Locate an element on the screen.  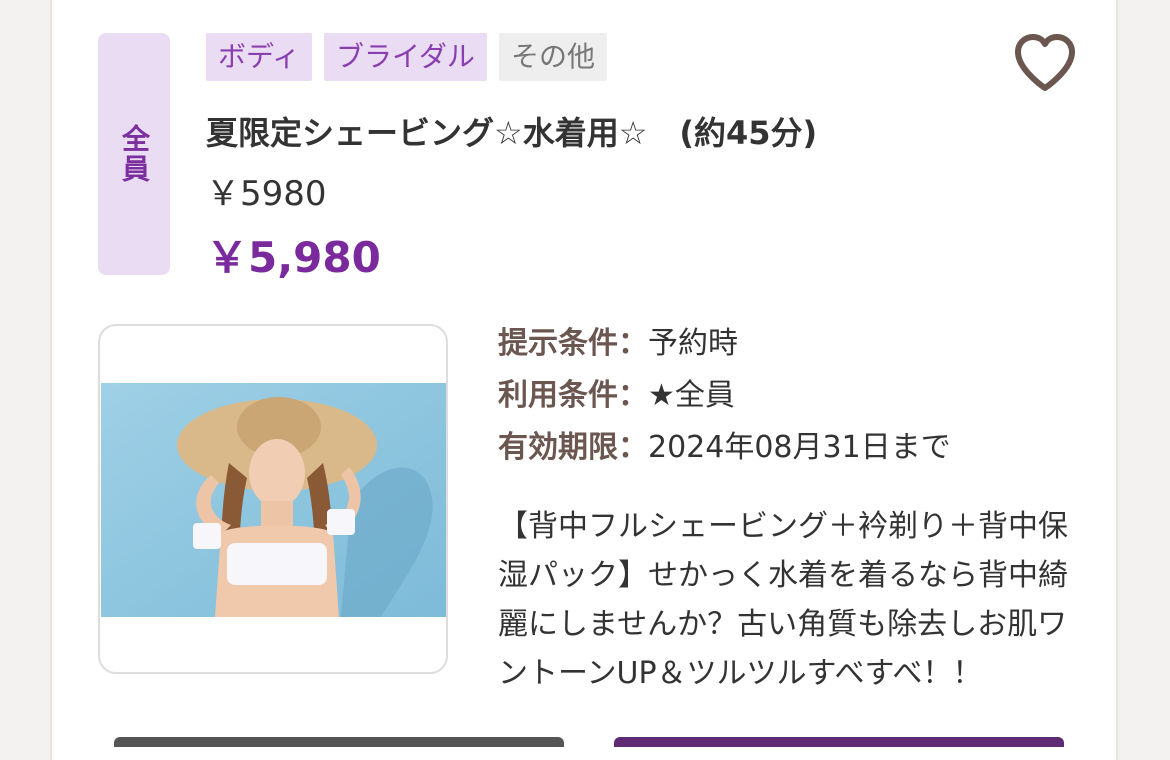
heart-outline-icon is located at coordinates (1045, 62).